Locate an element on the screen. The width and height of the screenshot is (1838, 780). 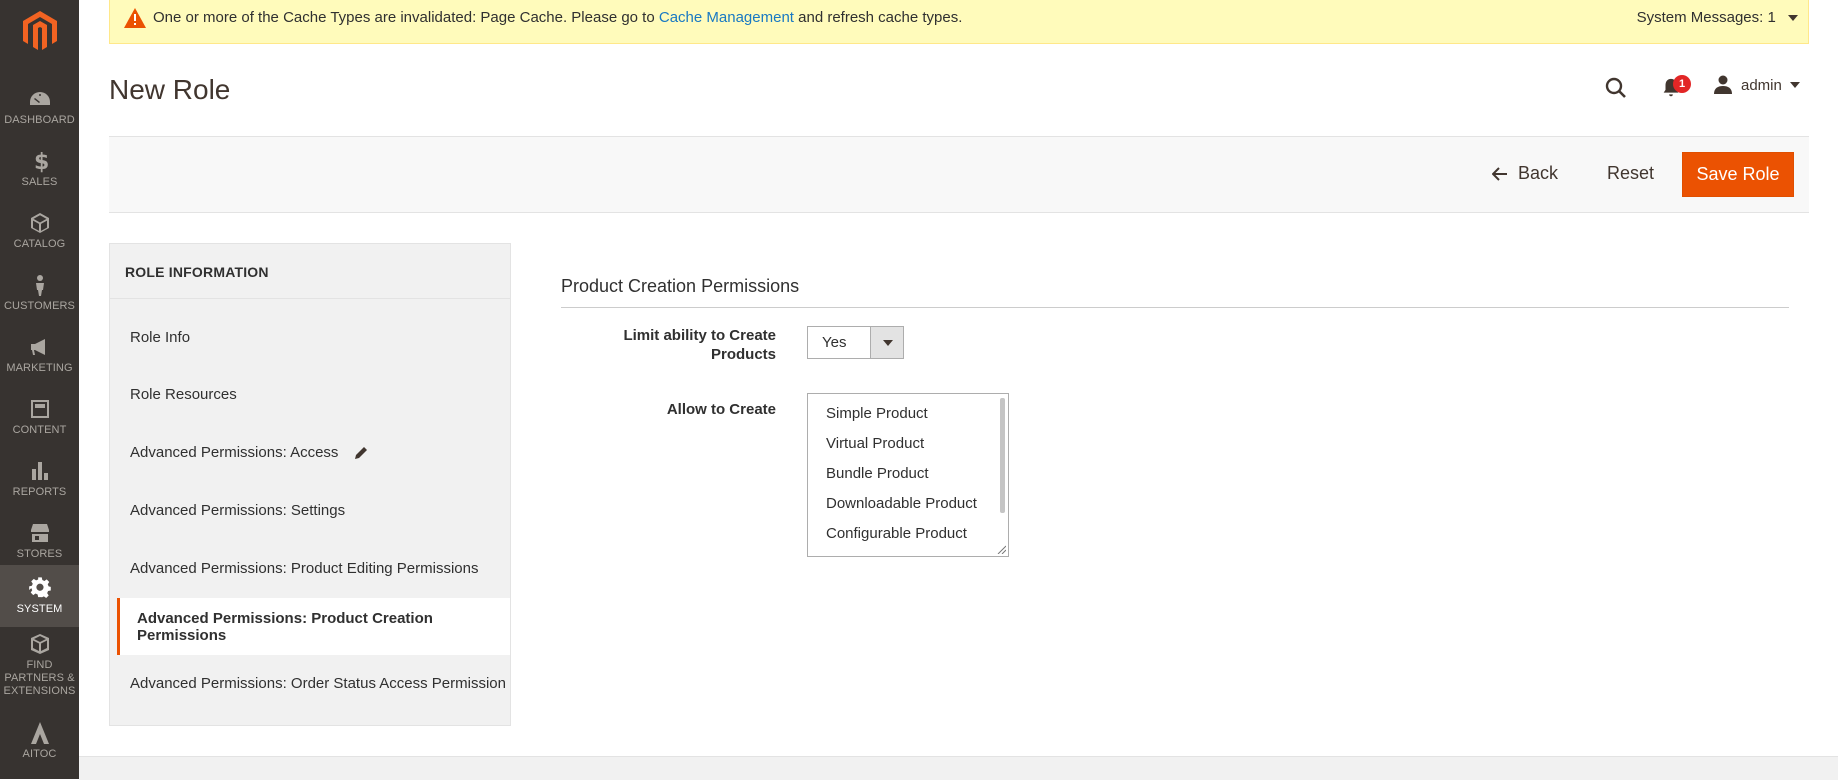
search-icon is located at coordinates (1616, 88).